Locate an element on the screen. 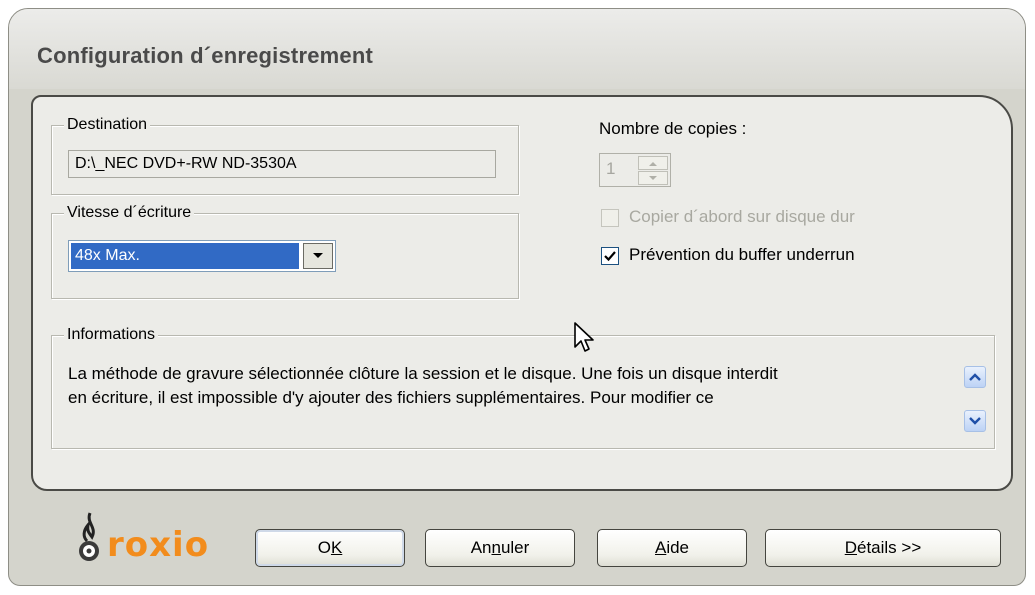 This screenshot has width=1035, height=595. logo-text: roxio is located at coordinates (158, 545).